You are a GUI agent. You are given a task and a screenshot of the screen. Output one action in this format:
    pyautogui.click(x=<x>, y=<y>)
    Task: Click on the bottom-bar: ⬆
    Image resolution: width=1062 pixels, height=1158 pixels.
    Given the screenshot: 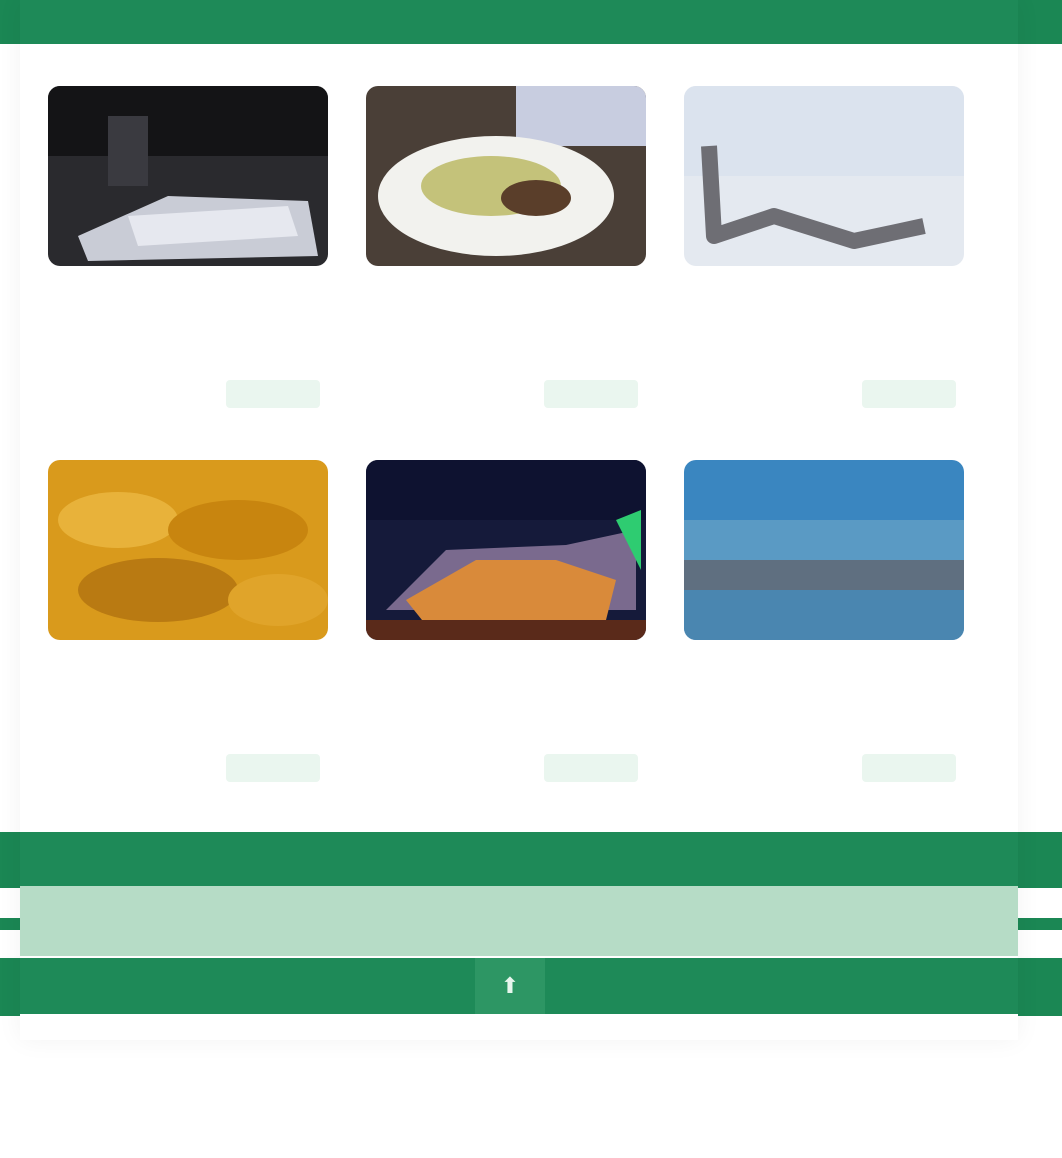 What is the action you would take?
    pyautogui.click(x=519, y=986)
    